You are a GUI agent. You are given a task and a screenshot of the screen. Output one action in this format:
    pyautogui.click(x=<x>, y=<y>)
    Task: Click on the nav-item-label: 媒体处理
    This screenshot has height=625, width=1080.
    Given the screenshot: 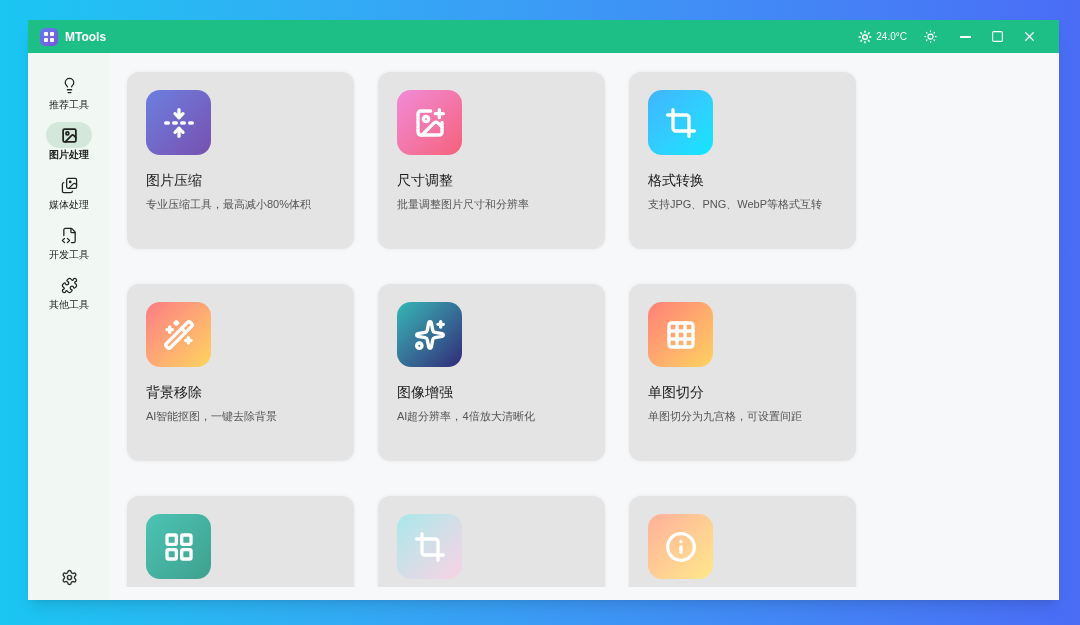 What is the action you would take?
    pyautogui.click(x=69, y=205)
    